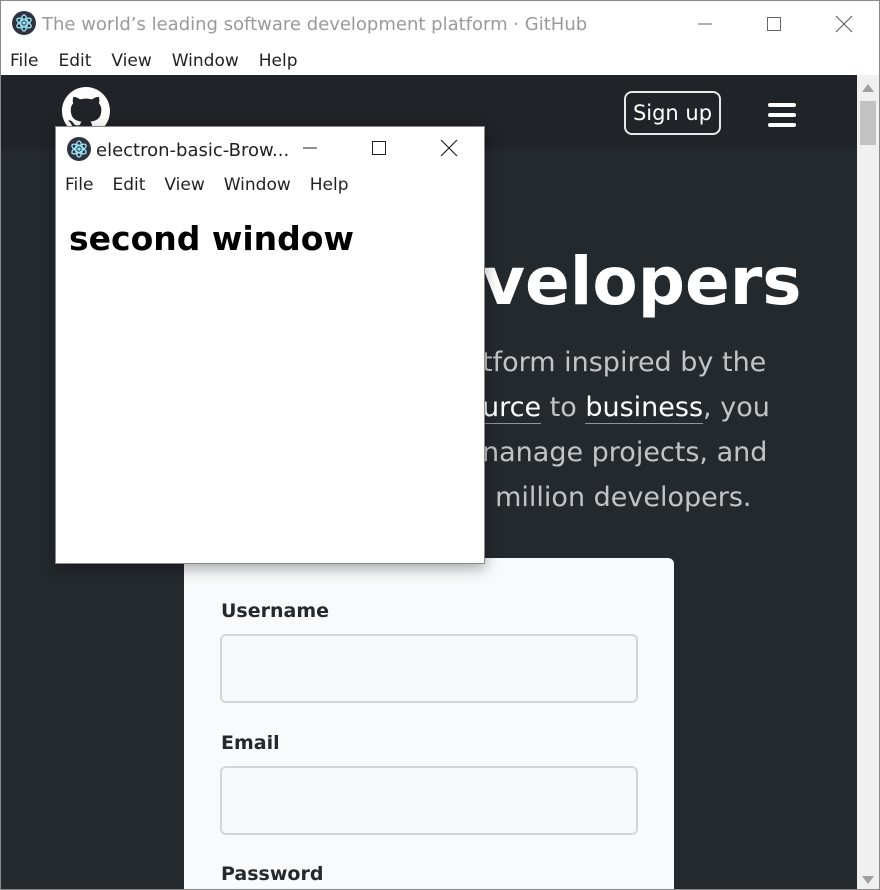 This screenshot has height=890, width=880. What do you see at coordinates (614, 497) in the screenshot?
I see `hero-line-4: ) million developers.` at bounding box center [614, 497].